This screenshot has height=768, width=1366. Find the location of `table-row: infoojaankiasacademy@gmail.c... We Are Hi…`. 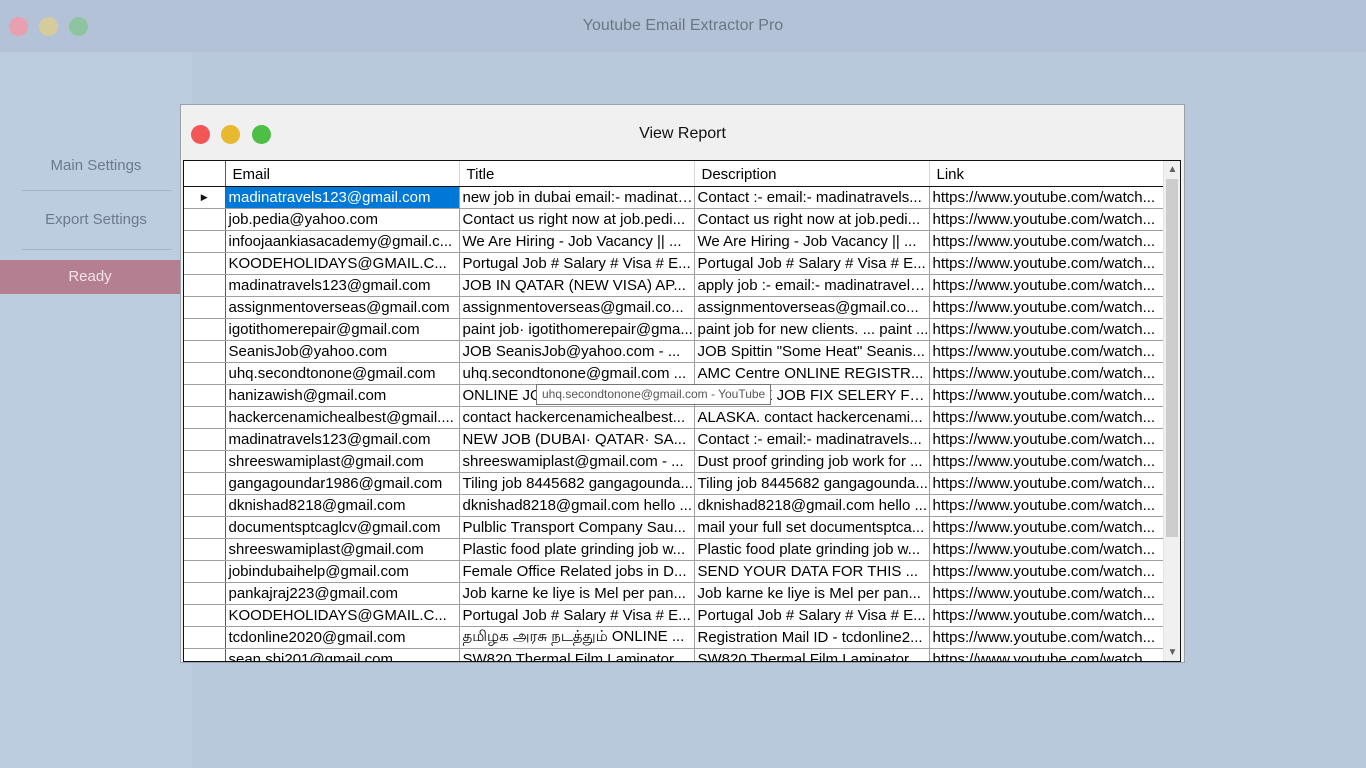

table-row: infoojaankiasacademy@gmail.c... We Are Hi… is located at coordinates (674, 241).